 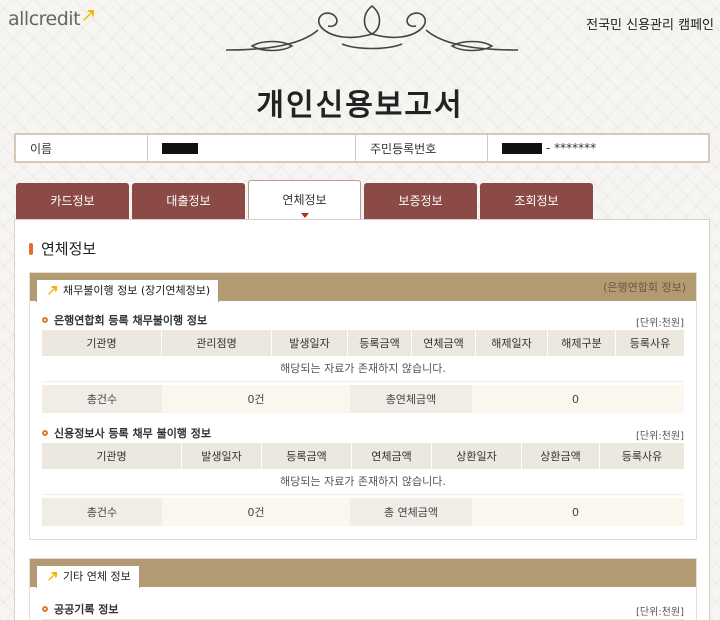 I want to click on logo-arrow-icon, so click(x=89, y=15).